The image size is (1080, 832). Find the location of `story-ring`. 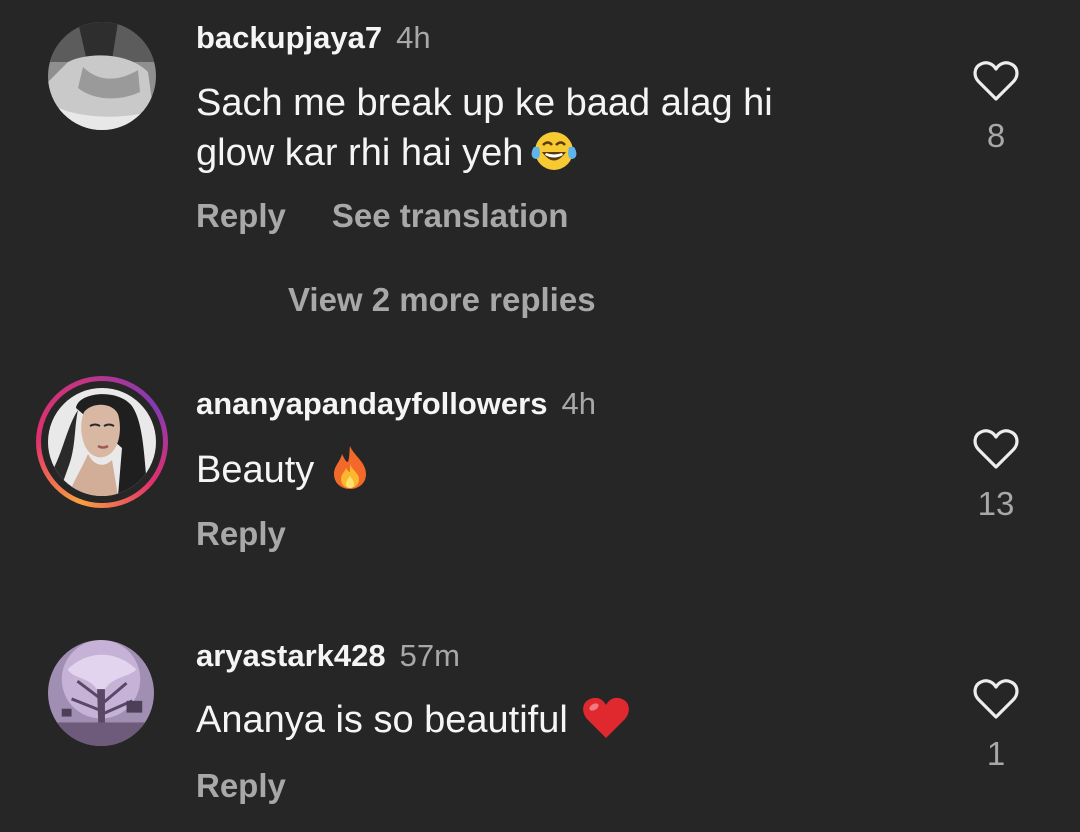

story-ring is located at coordinates (102, 442).